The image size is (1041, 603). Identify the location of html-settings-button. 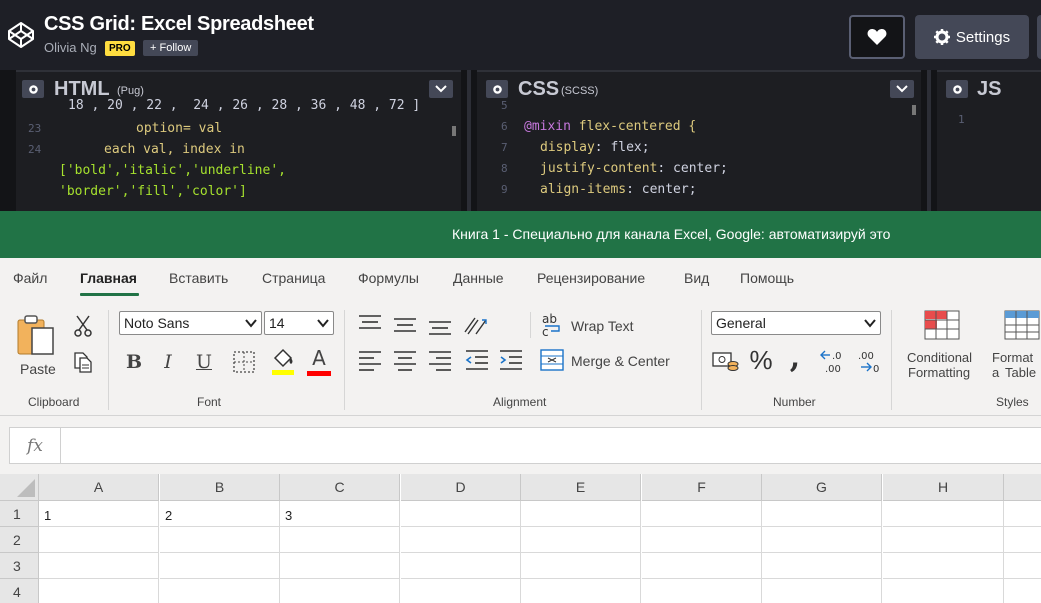
(33, 89).